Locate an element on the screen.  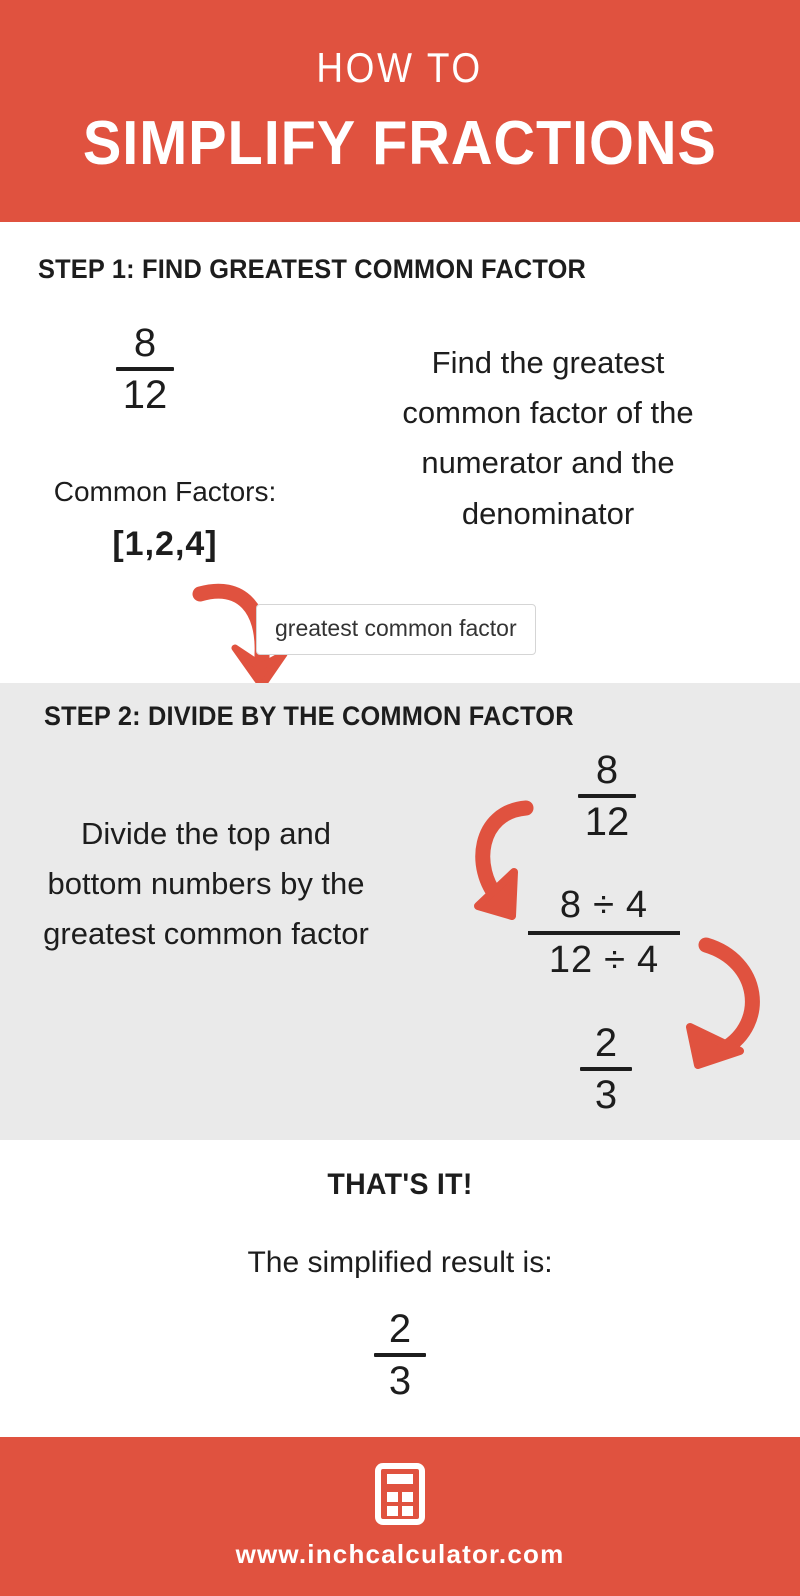
division-numerator-row: 8 ÷ 4 is located at coordinates (604, 905).